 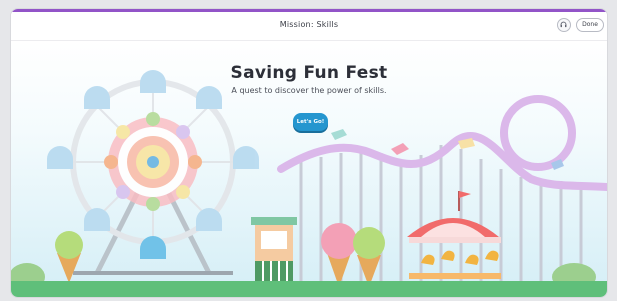 What do you see at coordinates (590, 25) in the screenshot?
I see `done-button: Done` at bounding box center [590, 25].